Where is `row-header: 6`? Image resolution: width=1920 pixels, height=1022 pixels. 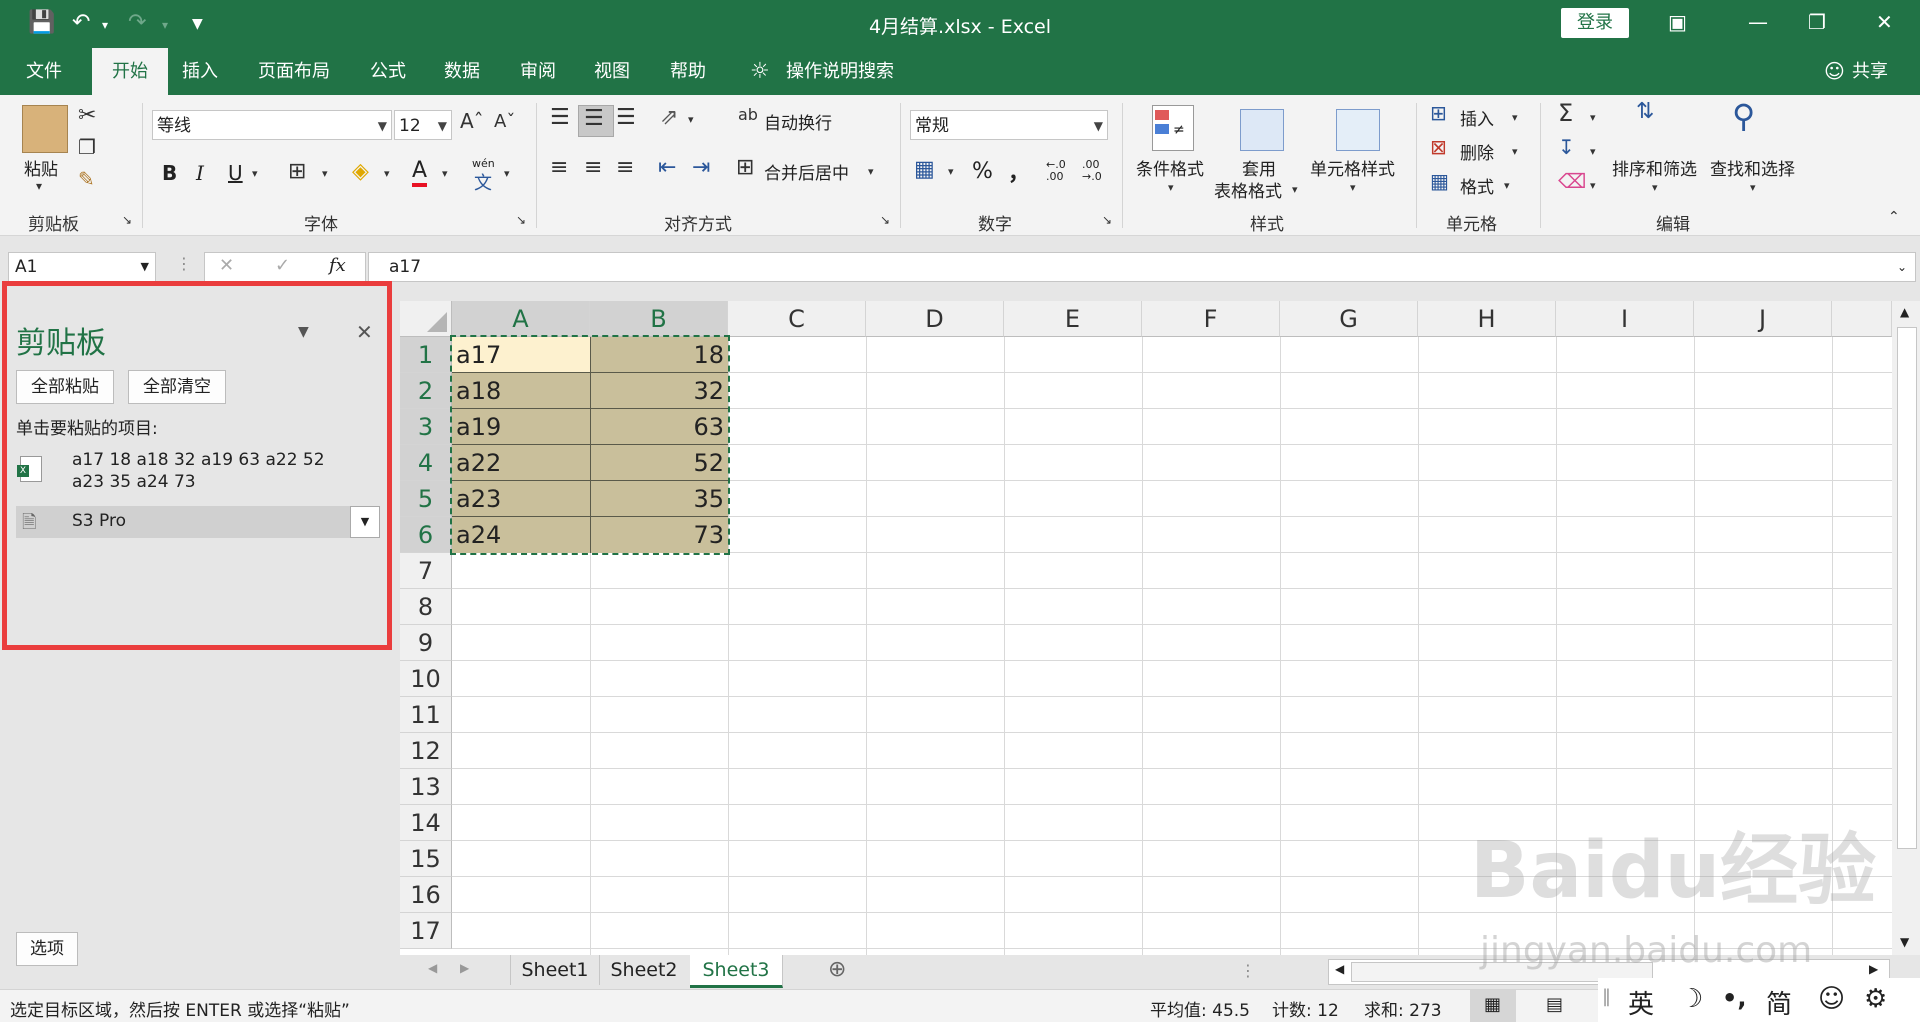
row-header: 6 is located at coordinates (426, 535).